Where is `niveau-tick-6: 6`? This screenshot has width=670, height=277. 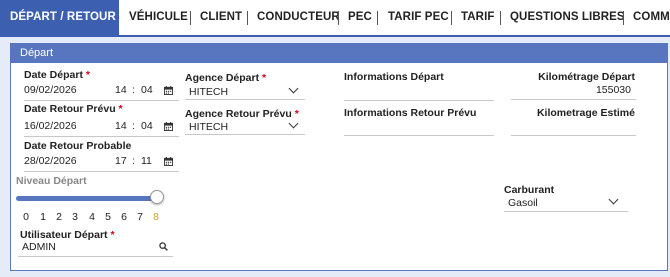
niveau-tick-6: 6 is located at coordinates (124, 217).